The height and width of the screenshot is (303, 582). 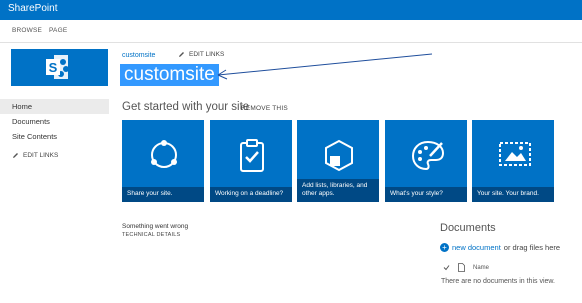 What do you see at coordinates (264, 108) in the screenshot?
I see `remove-this-link: REMOVE THIS` at bounding box center [264, 108].